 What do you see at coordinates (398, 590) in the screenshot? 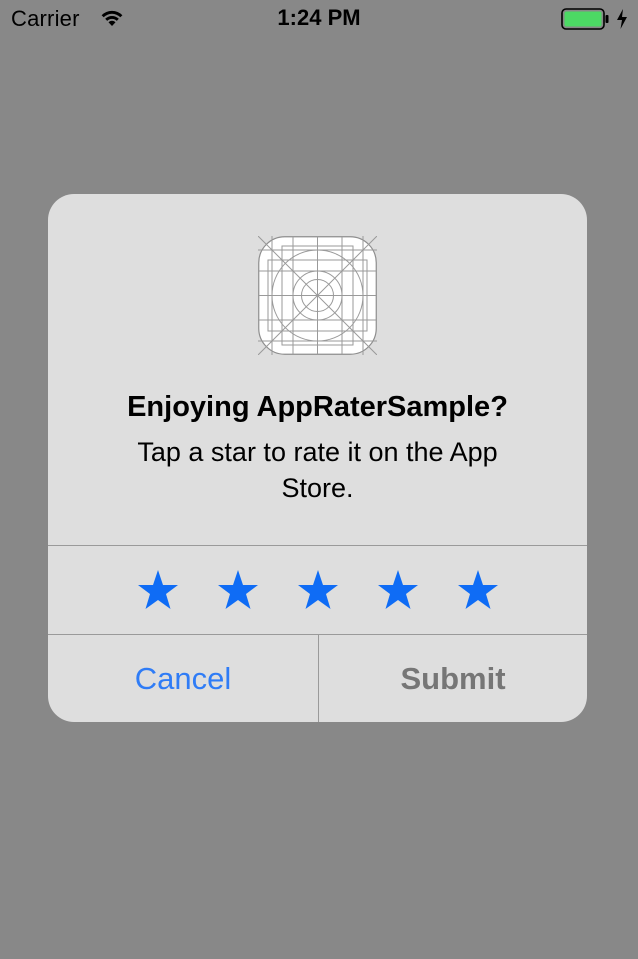
I see `star-4-icon` at bounding box center [398, 590].